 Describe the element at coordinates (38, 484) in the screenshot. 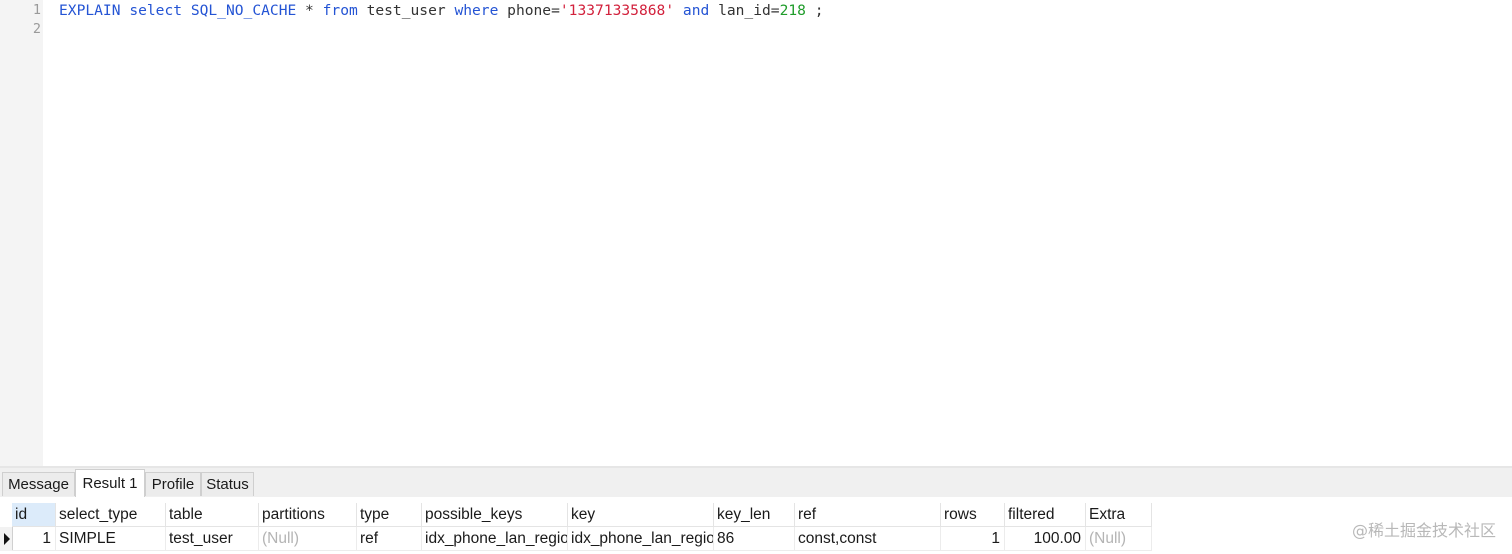

I see `tab-message: Message` at that location.